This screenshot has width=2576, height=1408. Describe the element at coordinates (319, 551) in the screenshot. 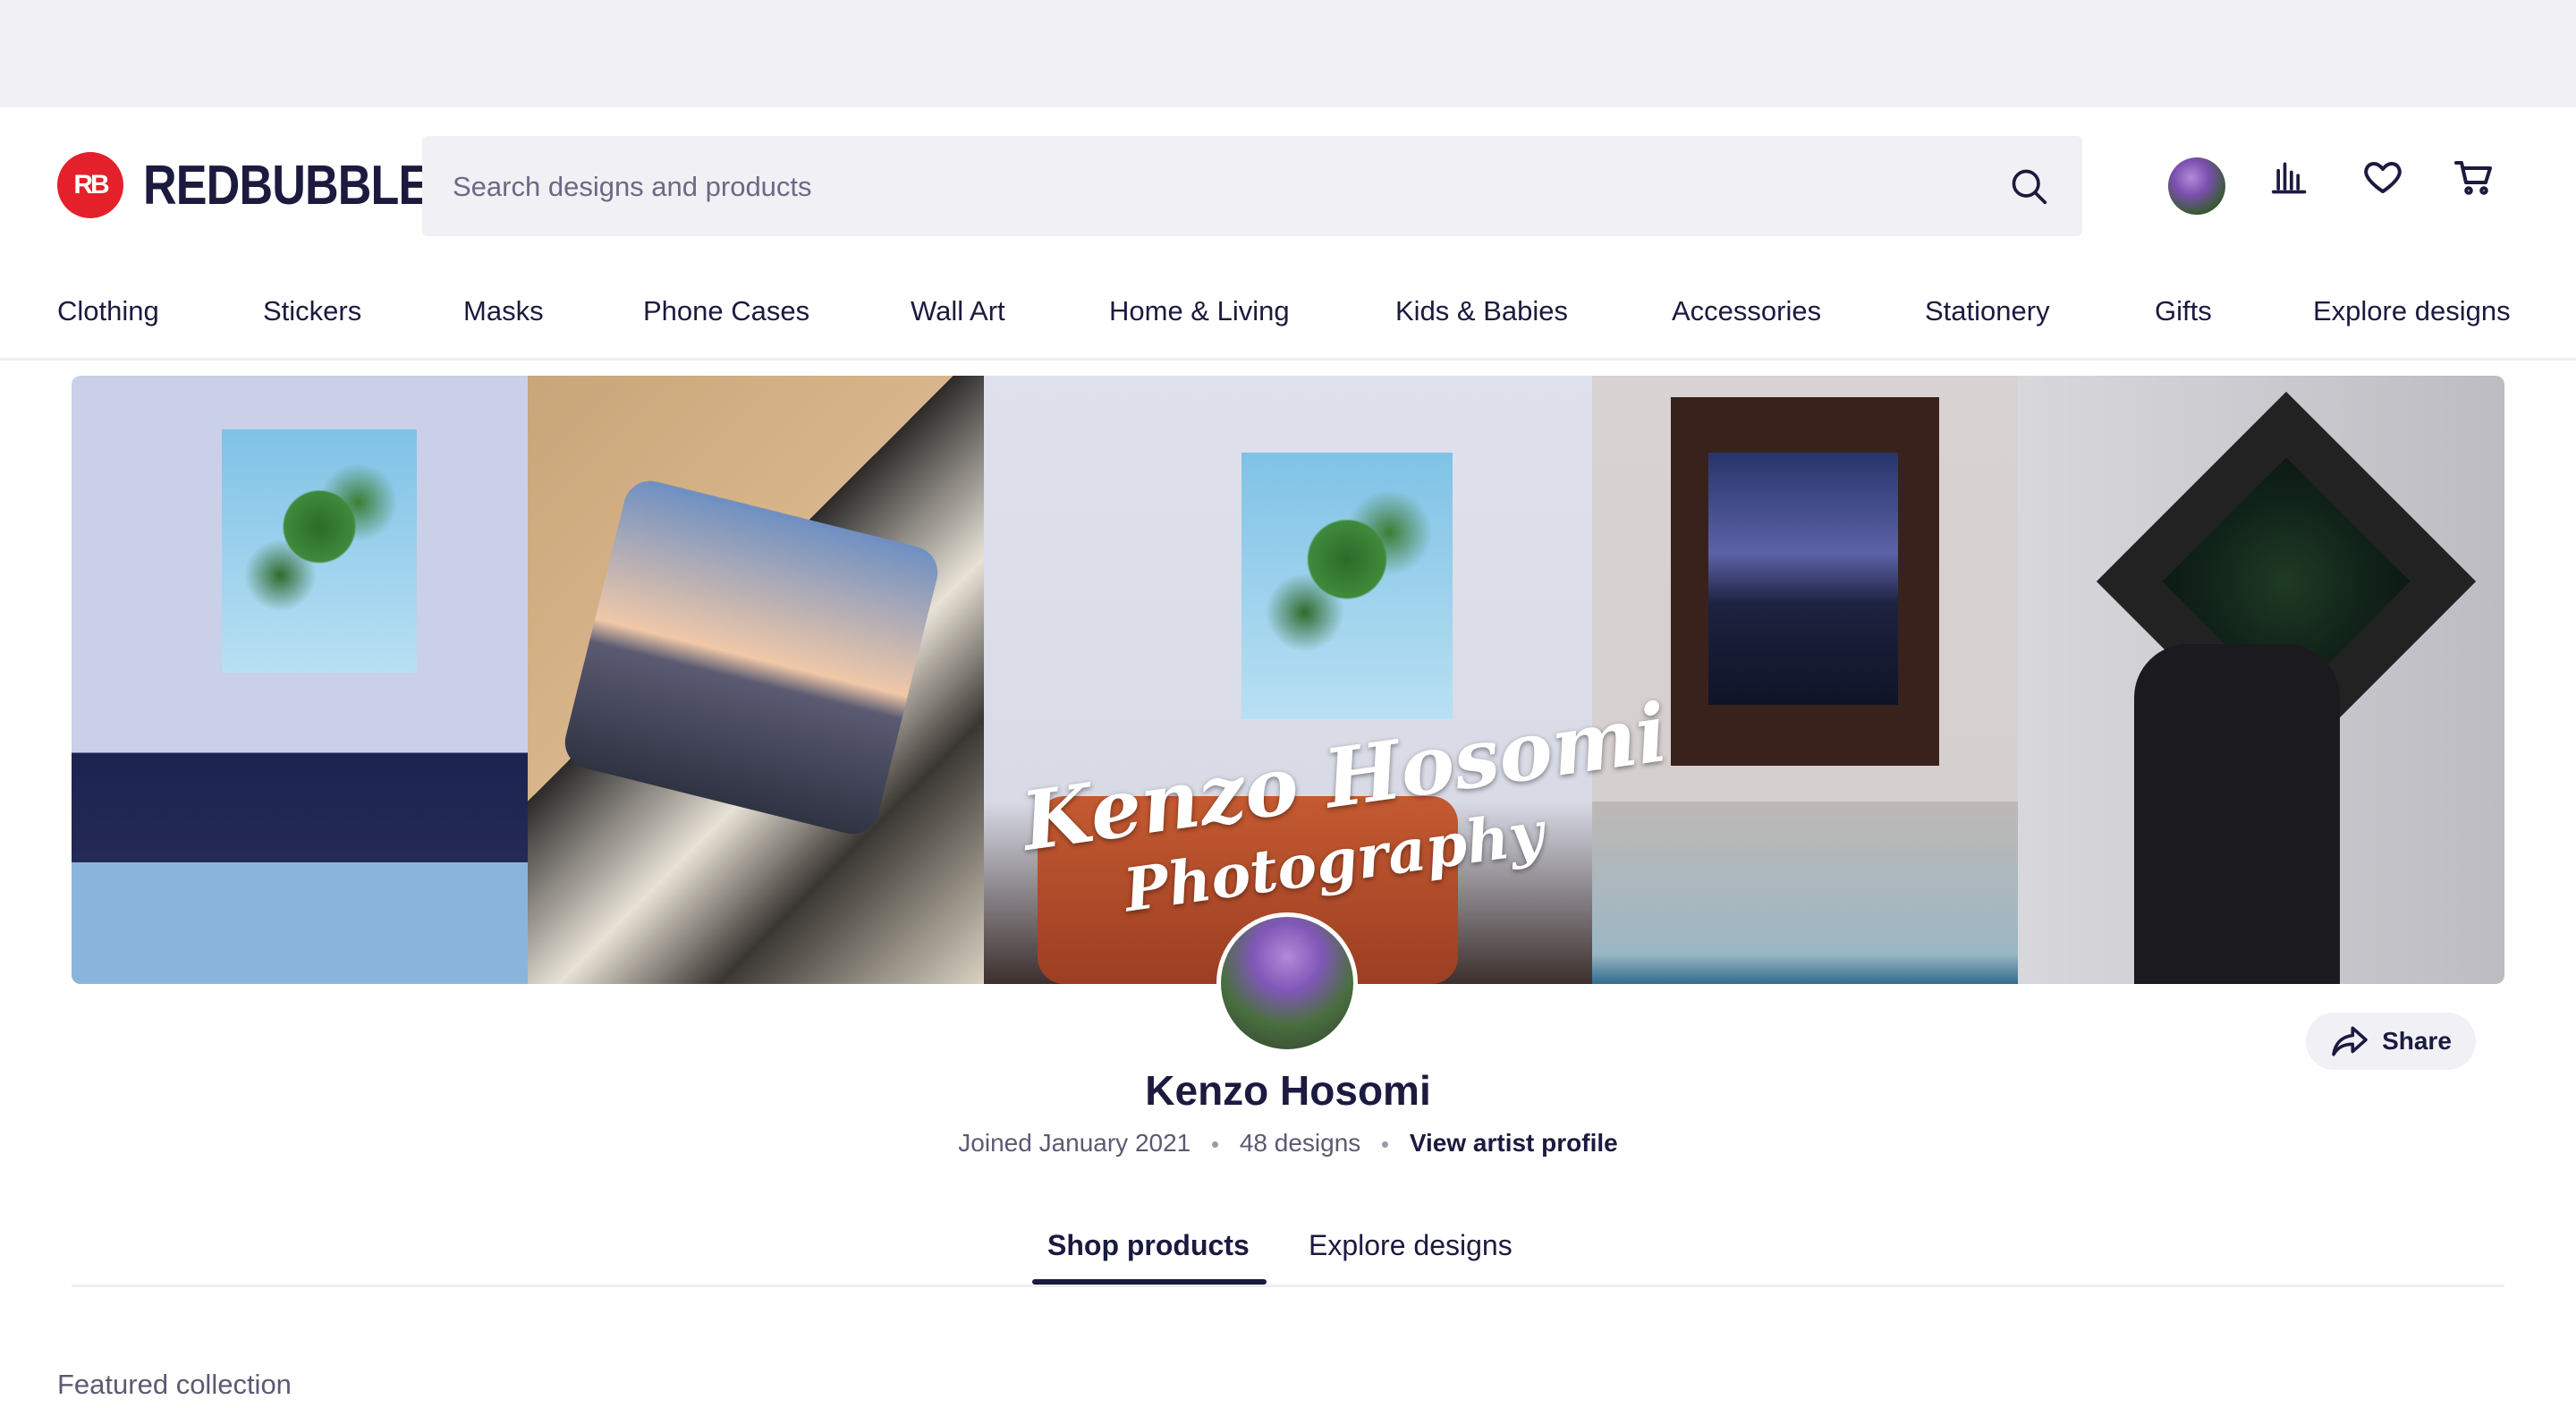

I see `canvas-print-image` at that location.